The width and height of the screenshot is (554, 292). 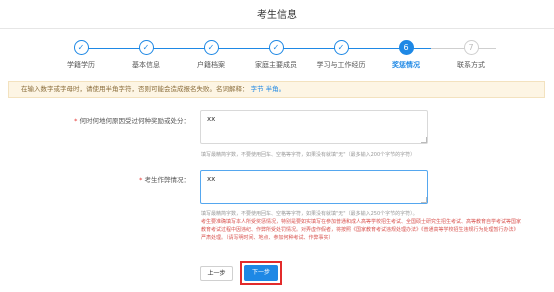 I want to click on header-divider, so click(x=277, y=28).